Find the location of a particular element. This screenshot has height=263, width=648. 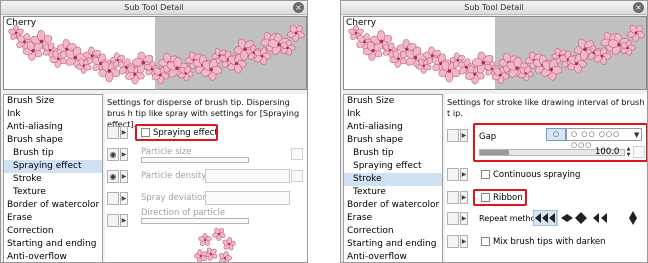

continuous-spraying-checkbox: Continuous spraying is located at coordinates (530, 175).